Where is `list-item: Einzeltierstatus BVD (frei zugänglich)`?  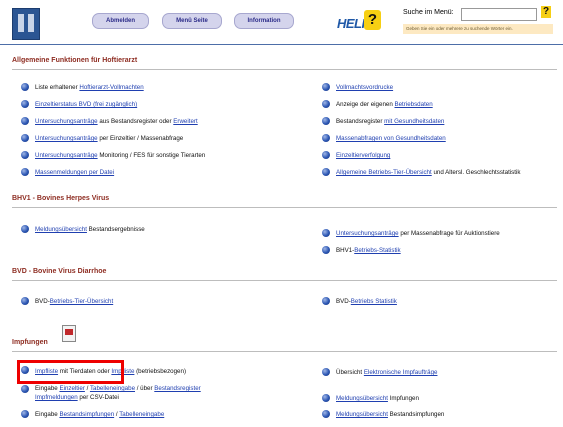 list-item: Einzeltierstatus BVD (frei zugänglich) is located at coordinates (86, 104).